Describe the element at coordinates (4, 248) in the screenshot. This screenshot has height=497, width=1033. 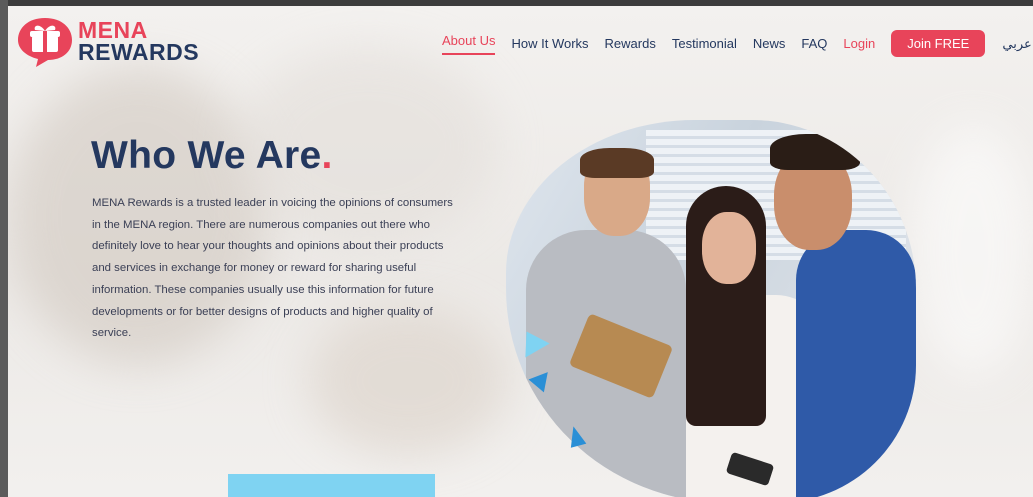
I see `window-edge` at that location.